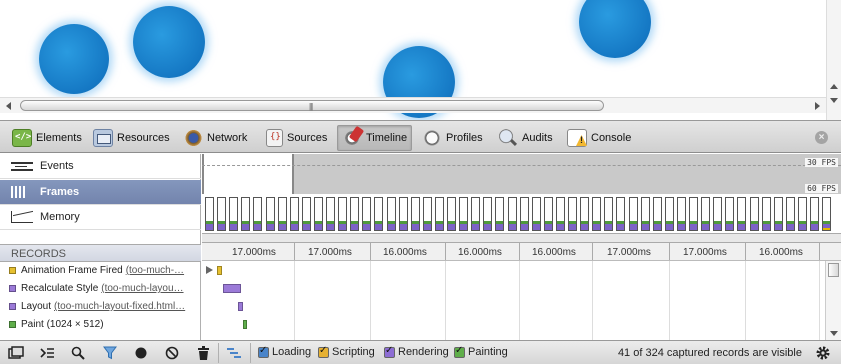 The width and height of the screenshot is (841, 364). What do you see at coordinates (817, 106) in the screenshot?
I see `scroll-right-arrow-icon` at bounding box center [817, 106].